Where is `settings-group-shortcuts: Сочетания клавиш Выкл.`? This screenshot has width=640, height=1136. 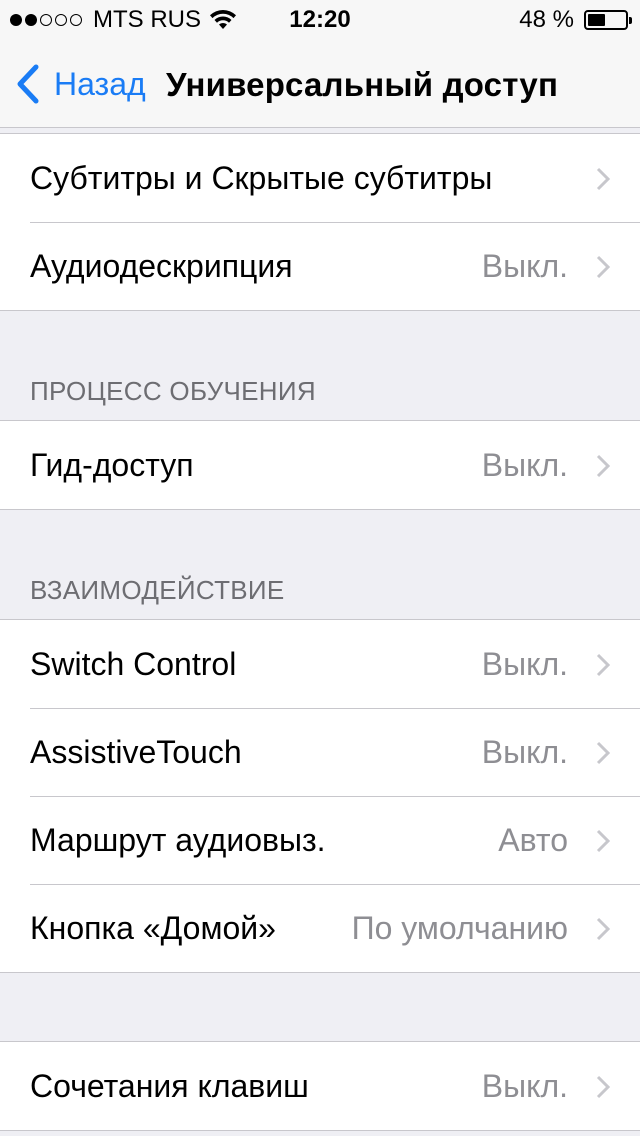
settings-group-shortcuts: Сочетания клавиш Выкл. is located at coordinates (320, 1086).